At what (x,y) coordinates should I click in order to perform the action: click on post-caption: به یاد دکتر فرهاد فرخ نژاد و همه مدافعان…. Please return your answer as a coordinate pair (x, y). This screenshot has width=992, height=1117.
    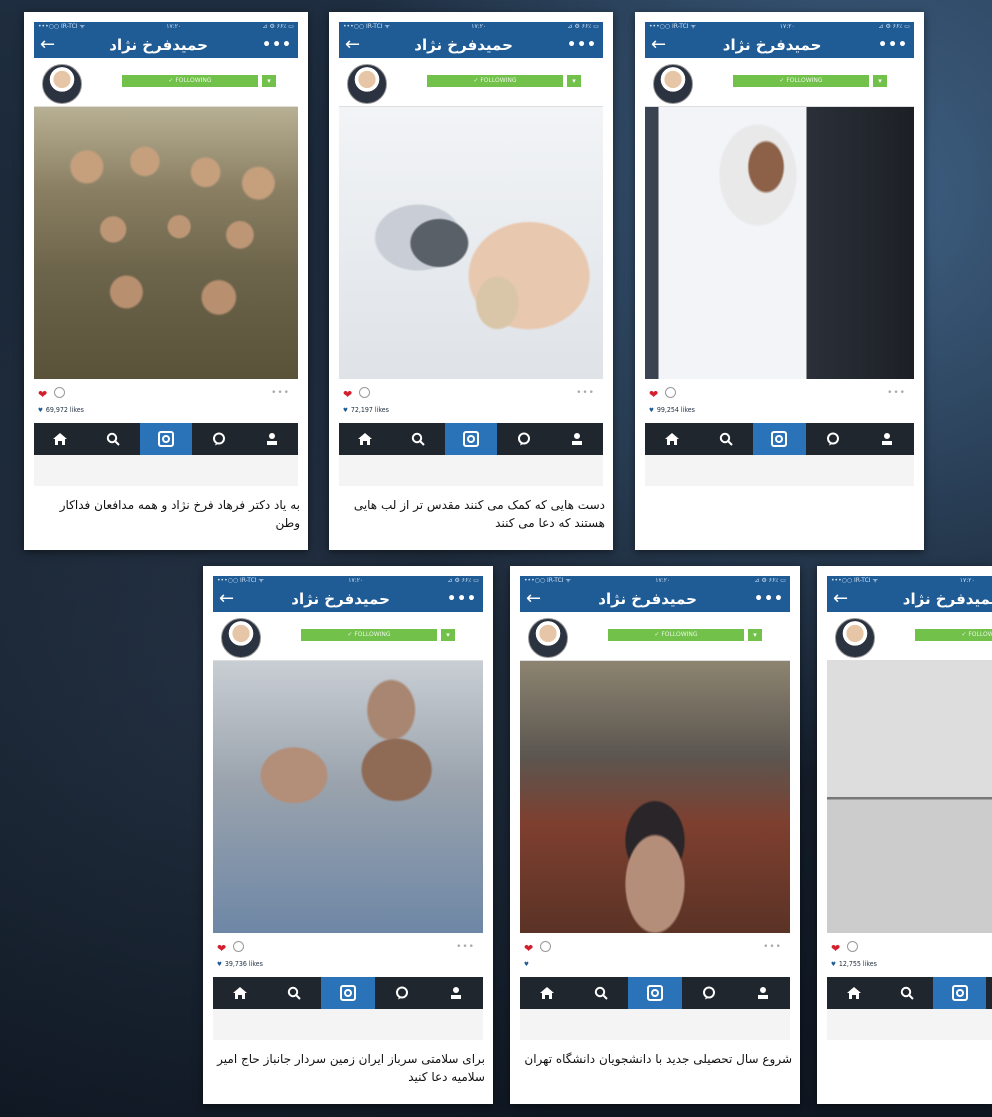
    Looking at the image, I should click on (179, 514).